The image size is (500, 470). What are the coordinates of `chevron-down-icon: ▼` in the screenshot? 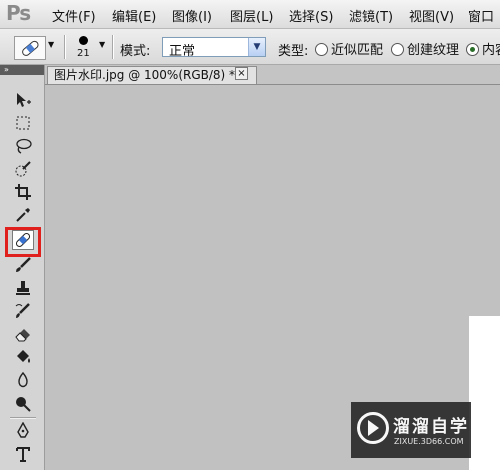 It's located at (256, 47).